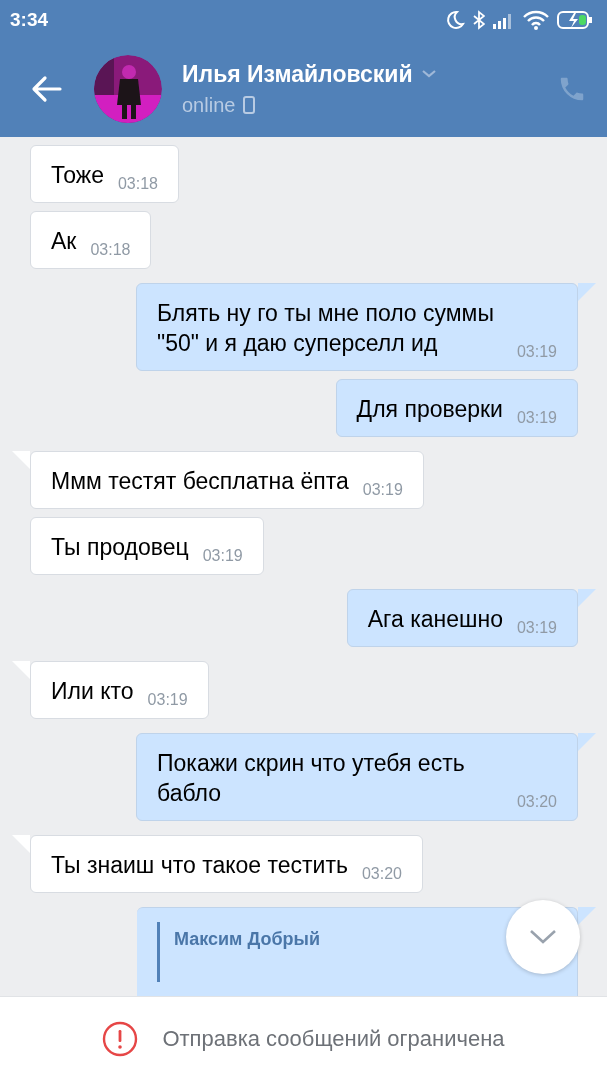 This screenshot has width=607, height=1080. I want to click on phone-device-icon, so click(249, 105).